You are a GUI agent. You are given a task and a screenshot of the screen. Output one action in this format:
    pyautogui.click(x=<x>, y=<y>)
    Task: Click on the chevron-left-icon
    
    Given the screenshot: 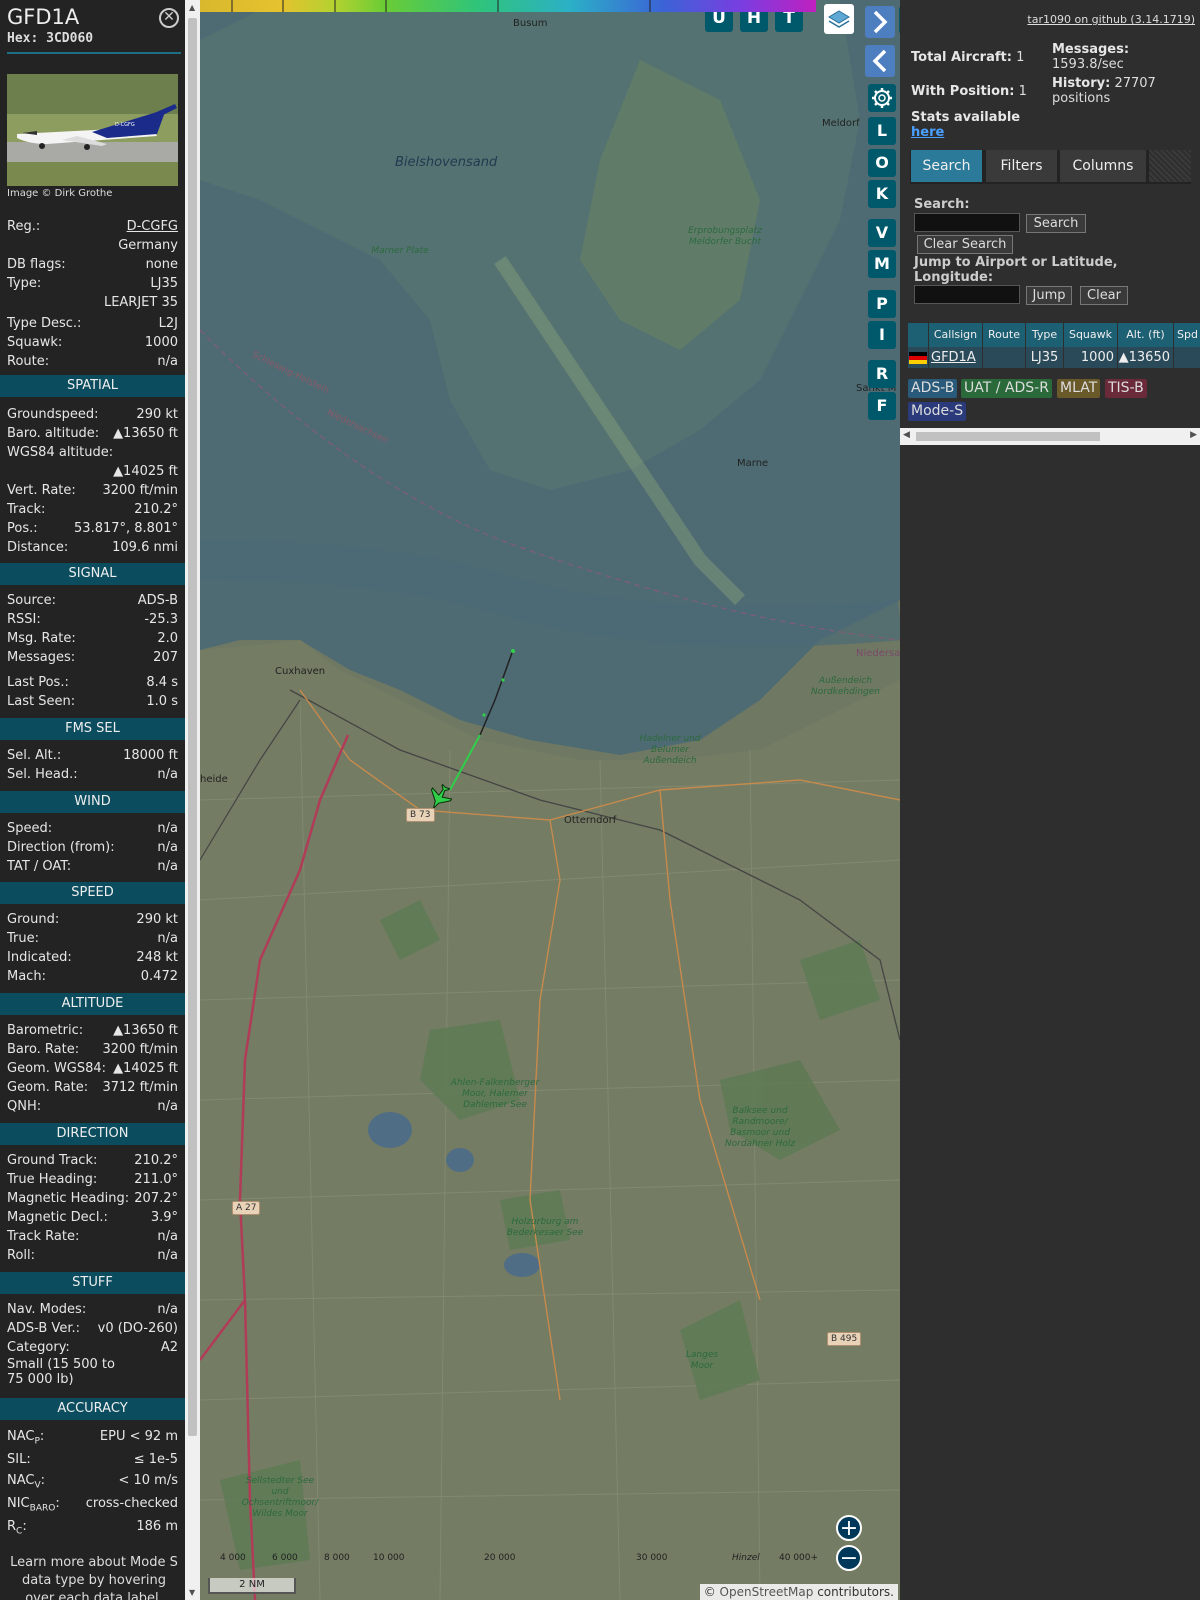 What is the action you would take?
    pyautogui.click(x=880, y=61)
    